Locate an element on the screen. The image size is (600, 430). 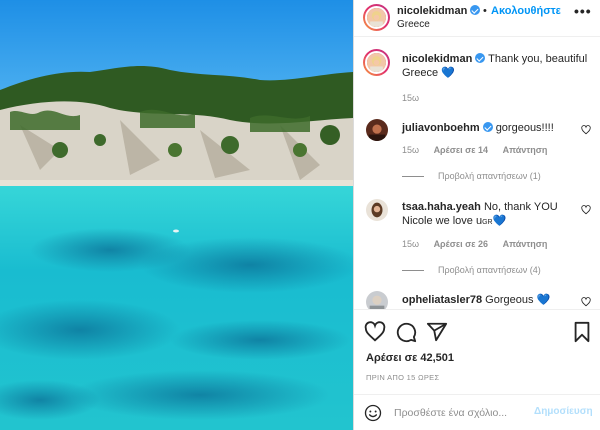
caption-avatar is located at coordinates (376, 62).